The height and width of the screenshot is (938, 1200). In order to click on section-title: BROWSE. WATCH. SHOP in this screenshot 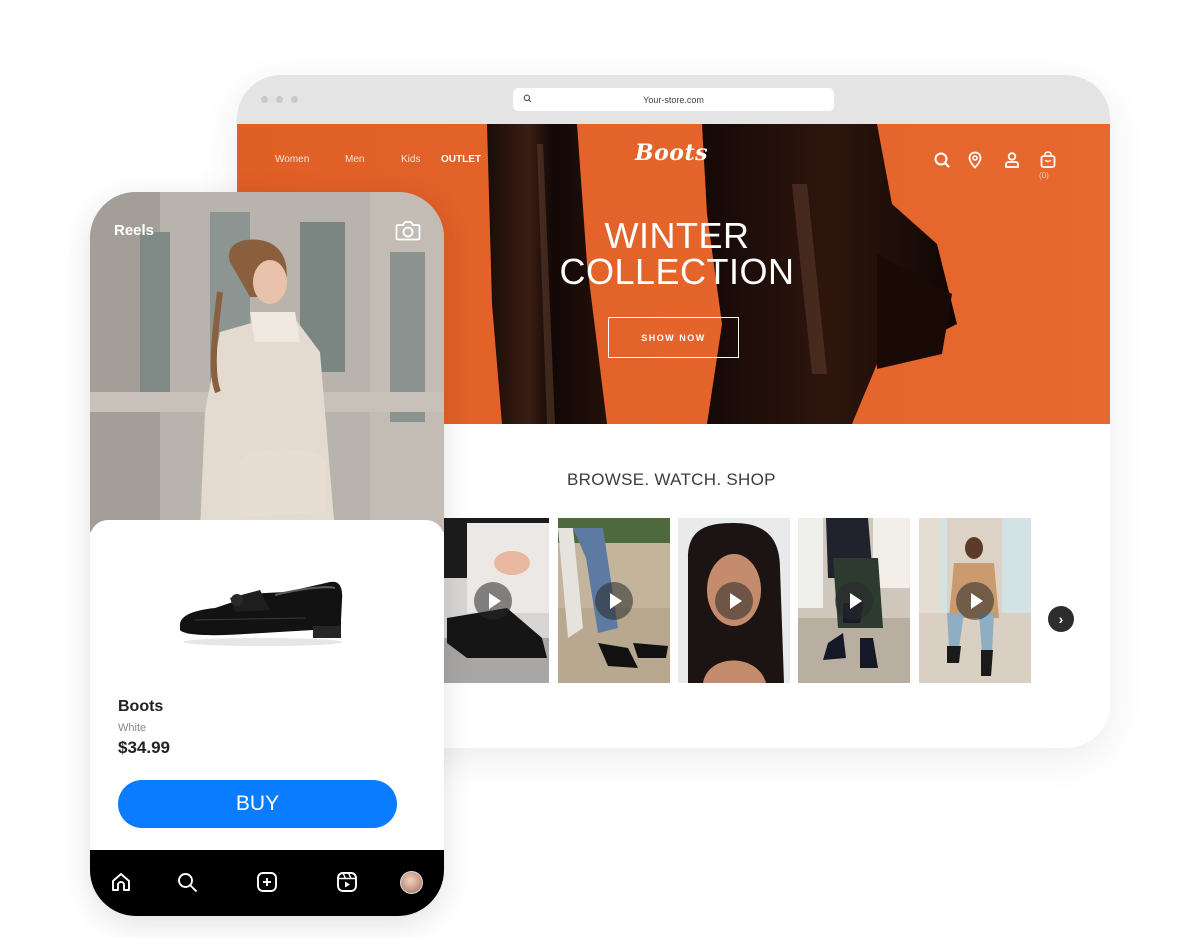, I will do `click(671, 479)`.